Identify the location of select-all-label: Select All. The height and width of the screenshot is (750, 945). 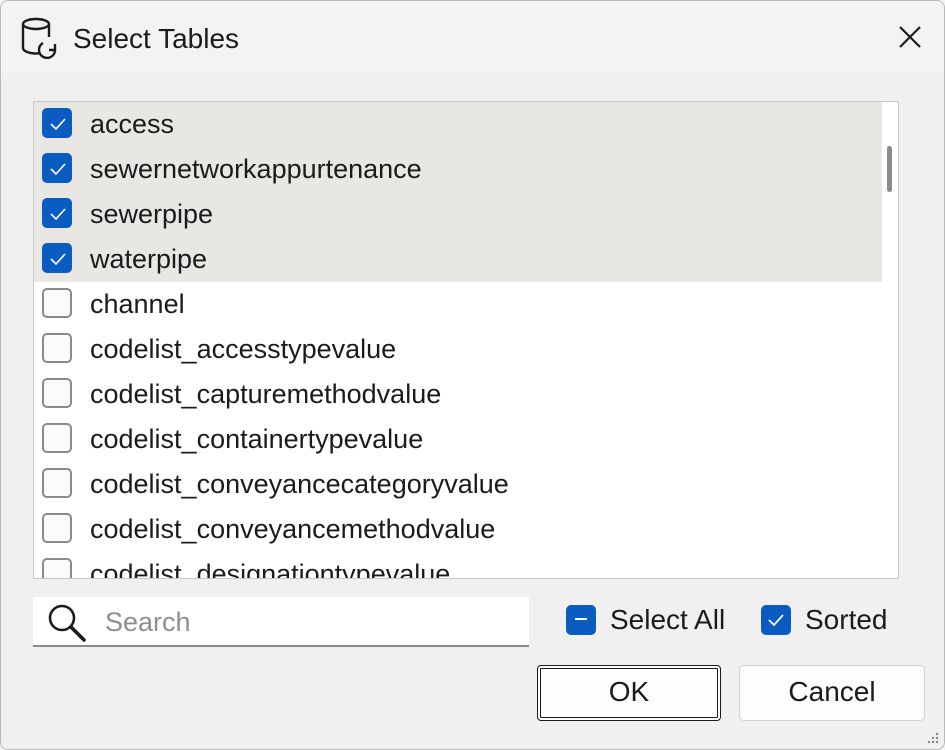
(668, 619).